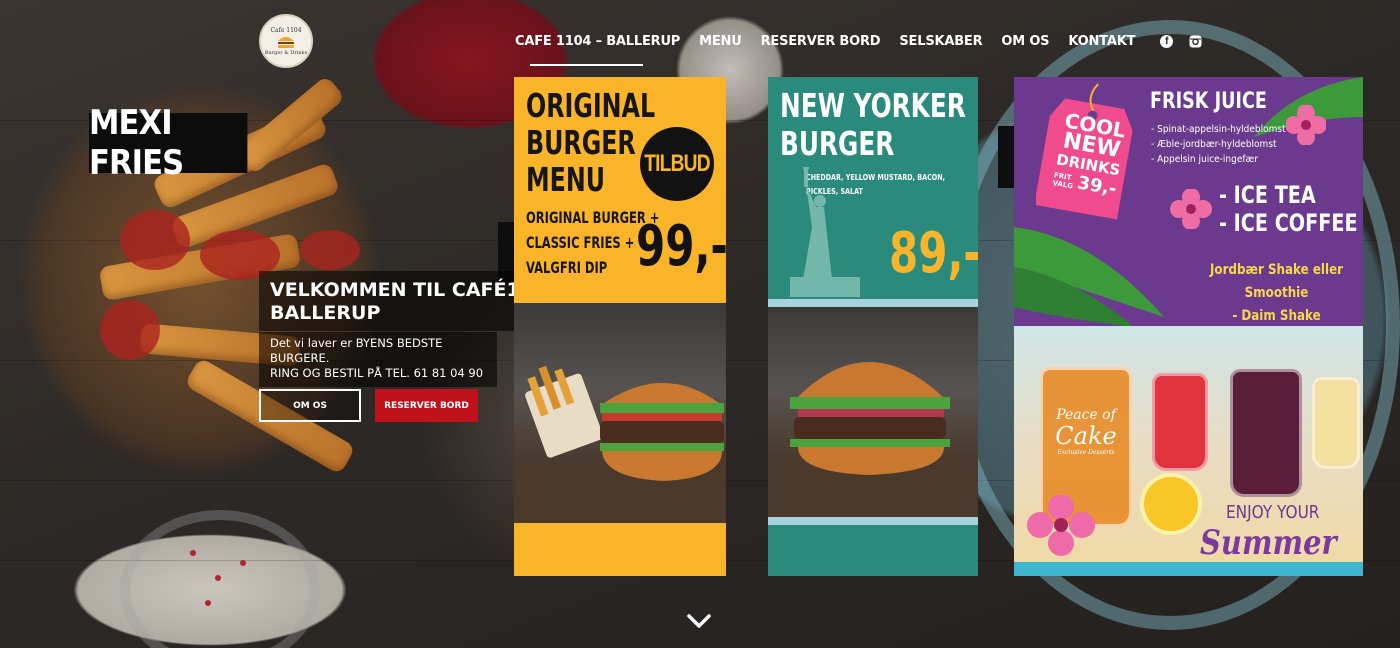 The image size is (1400, 648). Describe the element at coordinates (681, 246) in the screenshot. I see `poster-price: 99,-` at that location.